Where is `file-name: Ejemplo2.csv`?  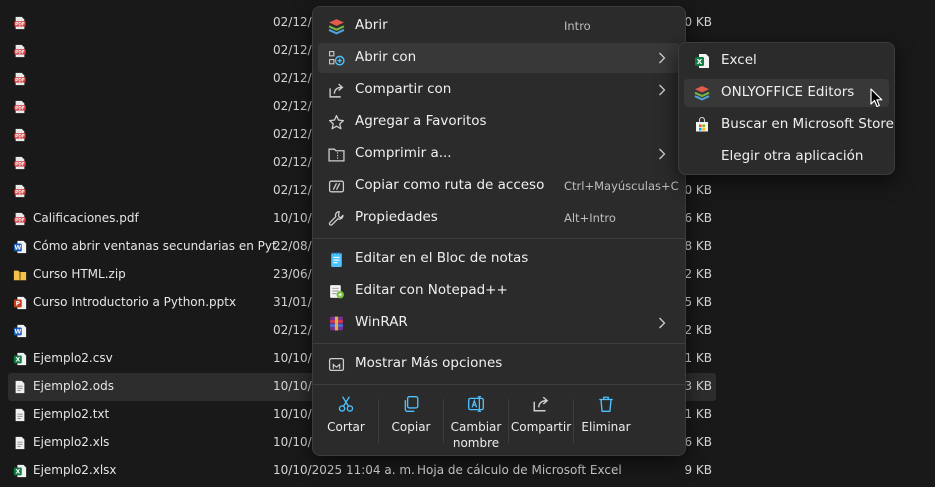
file-name: Ejemplo2.csv is located at coordinates (73, 358).